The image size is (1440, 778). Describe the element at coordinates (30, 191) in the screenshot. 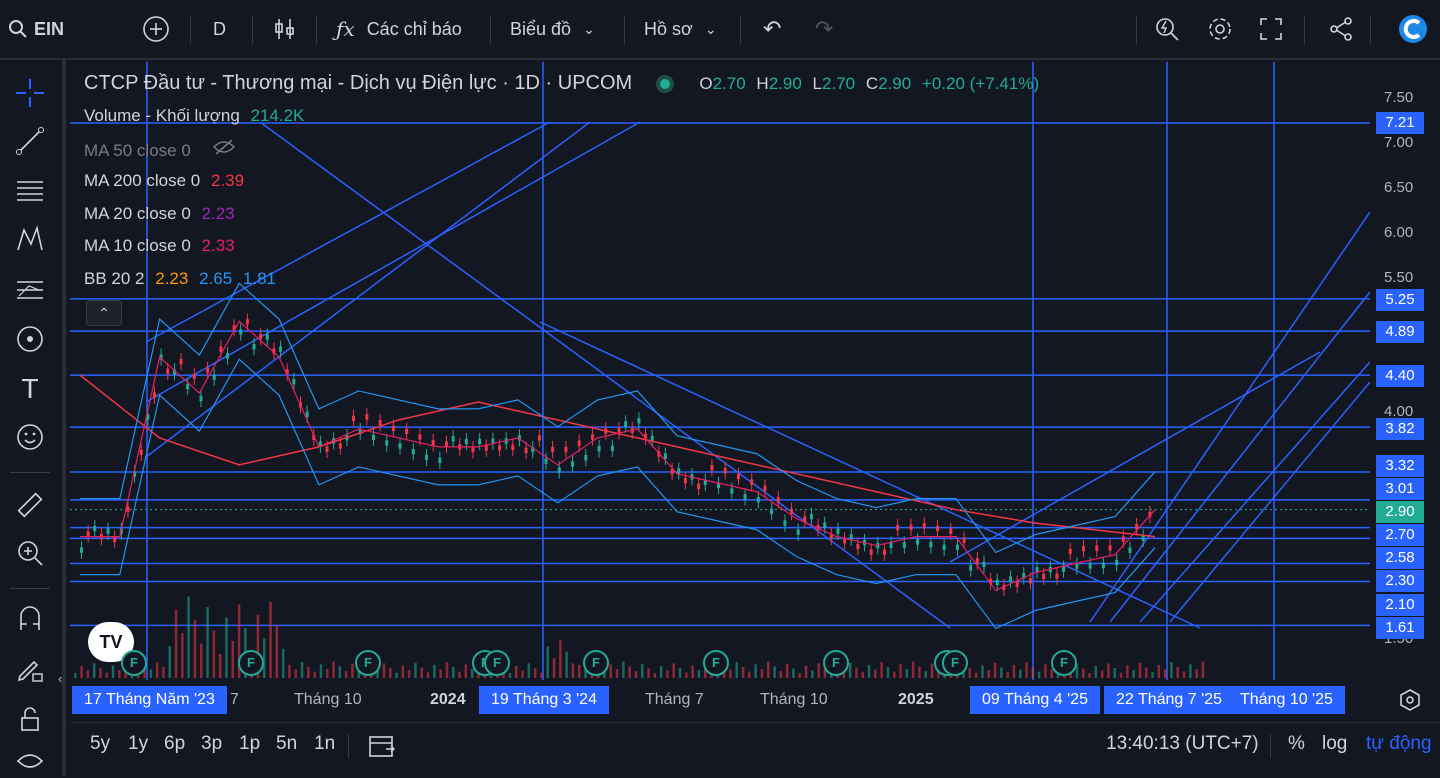

I see `fib-tool` at that location.